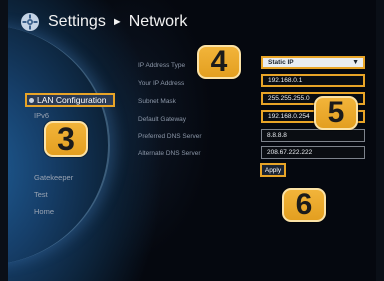  I want to click on sidebar-item-lan-configuration: LAN Configuration, so click(70, 100).